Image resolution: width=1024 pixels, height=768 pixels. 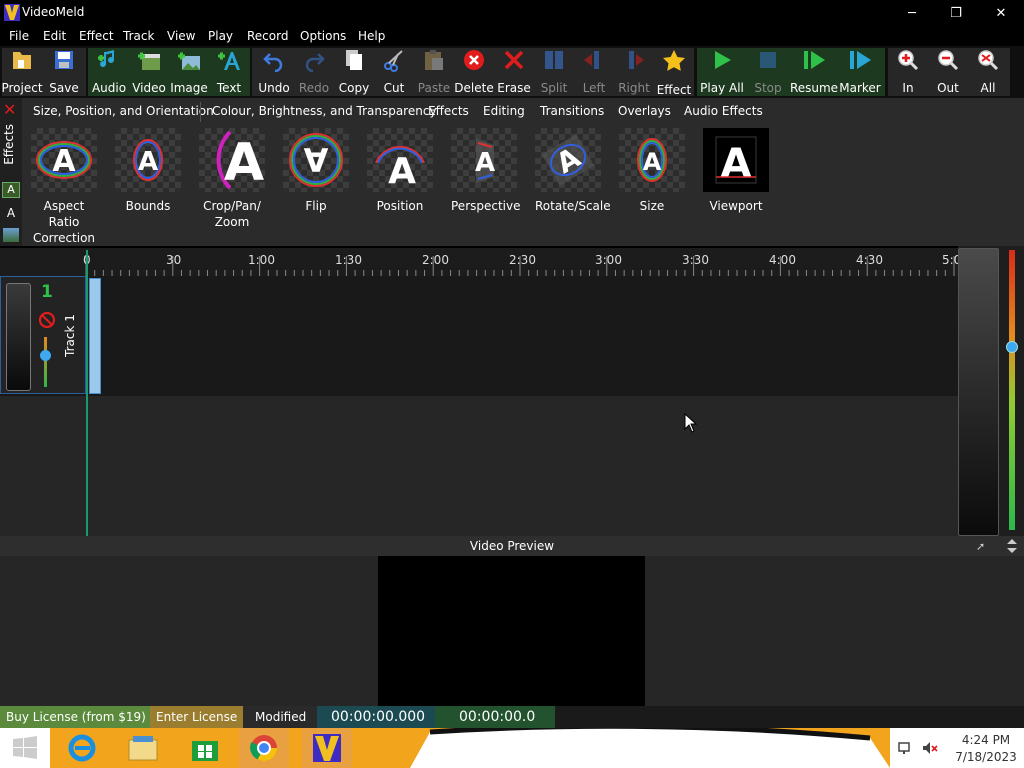 What do you see at coordinates (43, 335) in the screenshot?
I see `track-header: 1 Track 1` at bounding box center [43, 335].